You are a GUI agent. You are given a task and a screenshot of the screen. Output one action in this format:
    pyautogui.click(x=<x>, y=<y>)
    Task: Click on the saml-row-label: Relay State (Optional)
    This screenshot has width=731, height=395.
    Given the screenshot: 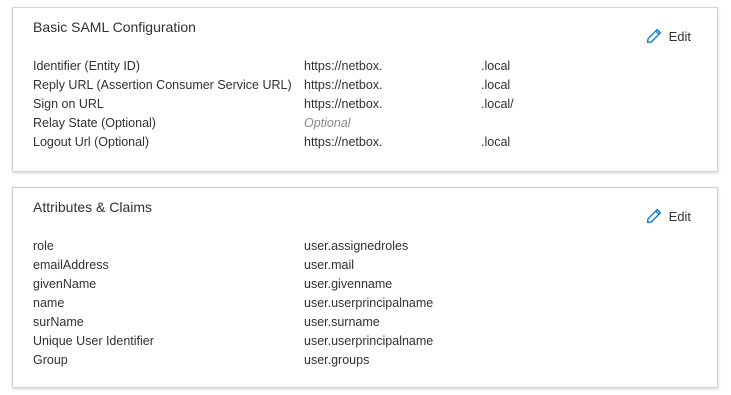 What is the action you would take?
    pyautogui.click(x=94, y=123)
    